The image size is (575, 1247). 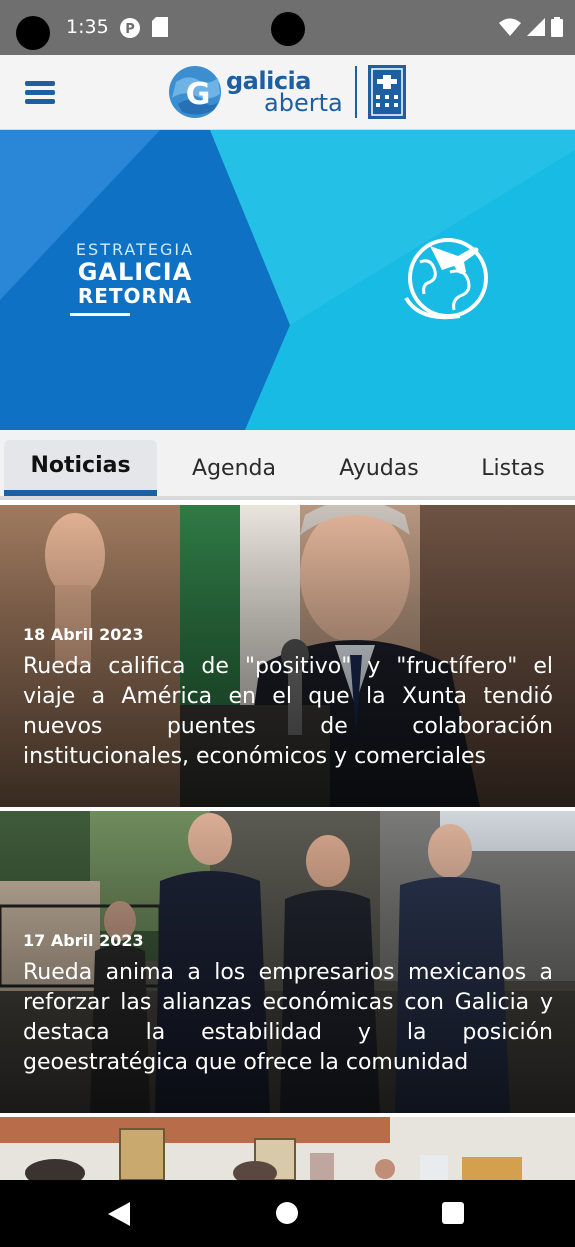 What do you see at coordinates (453, 1213) in the screenshot?
I see `recent-apps-icon` at bounding box center [453, 1213].